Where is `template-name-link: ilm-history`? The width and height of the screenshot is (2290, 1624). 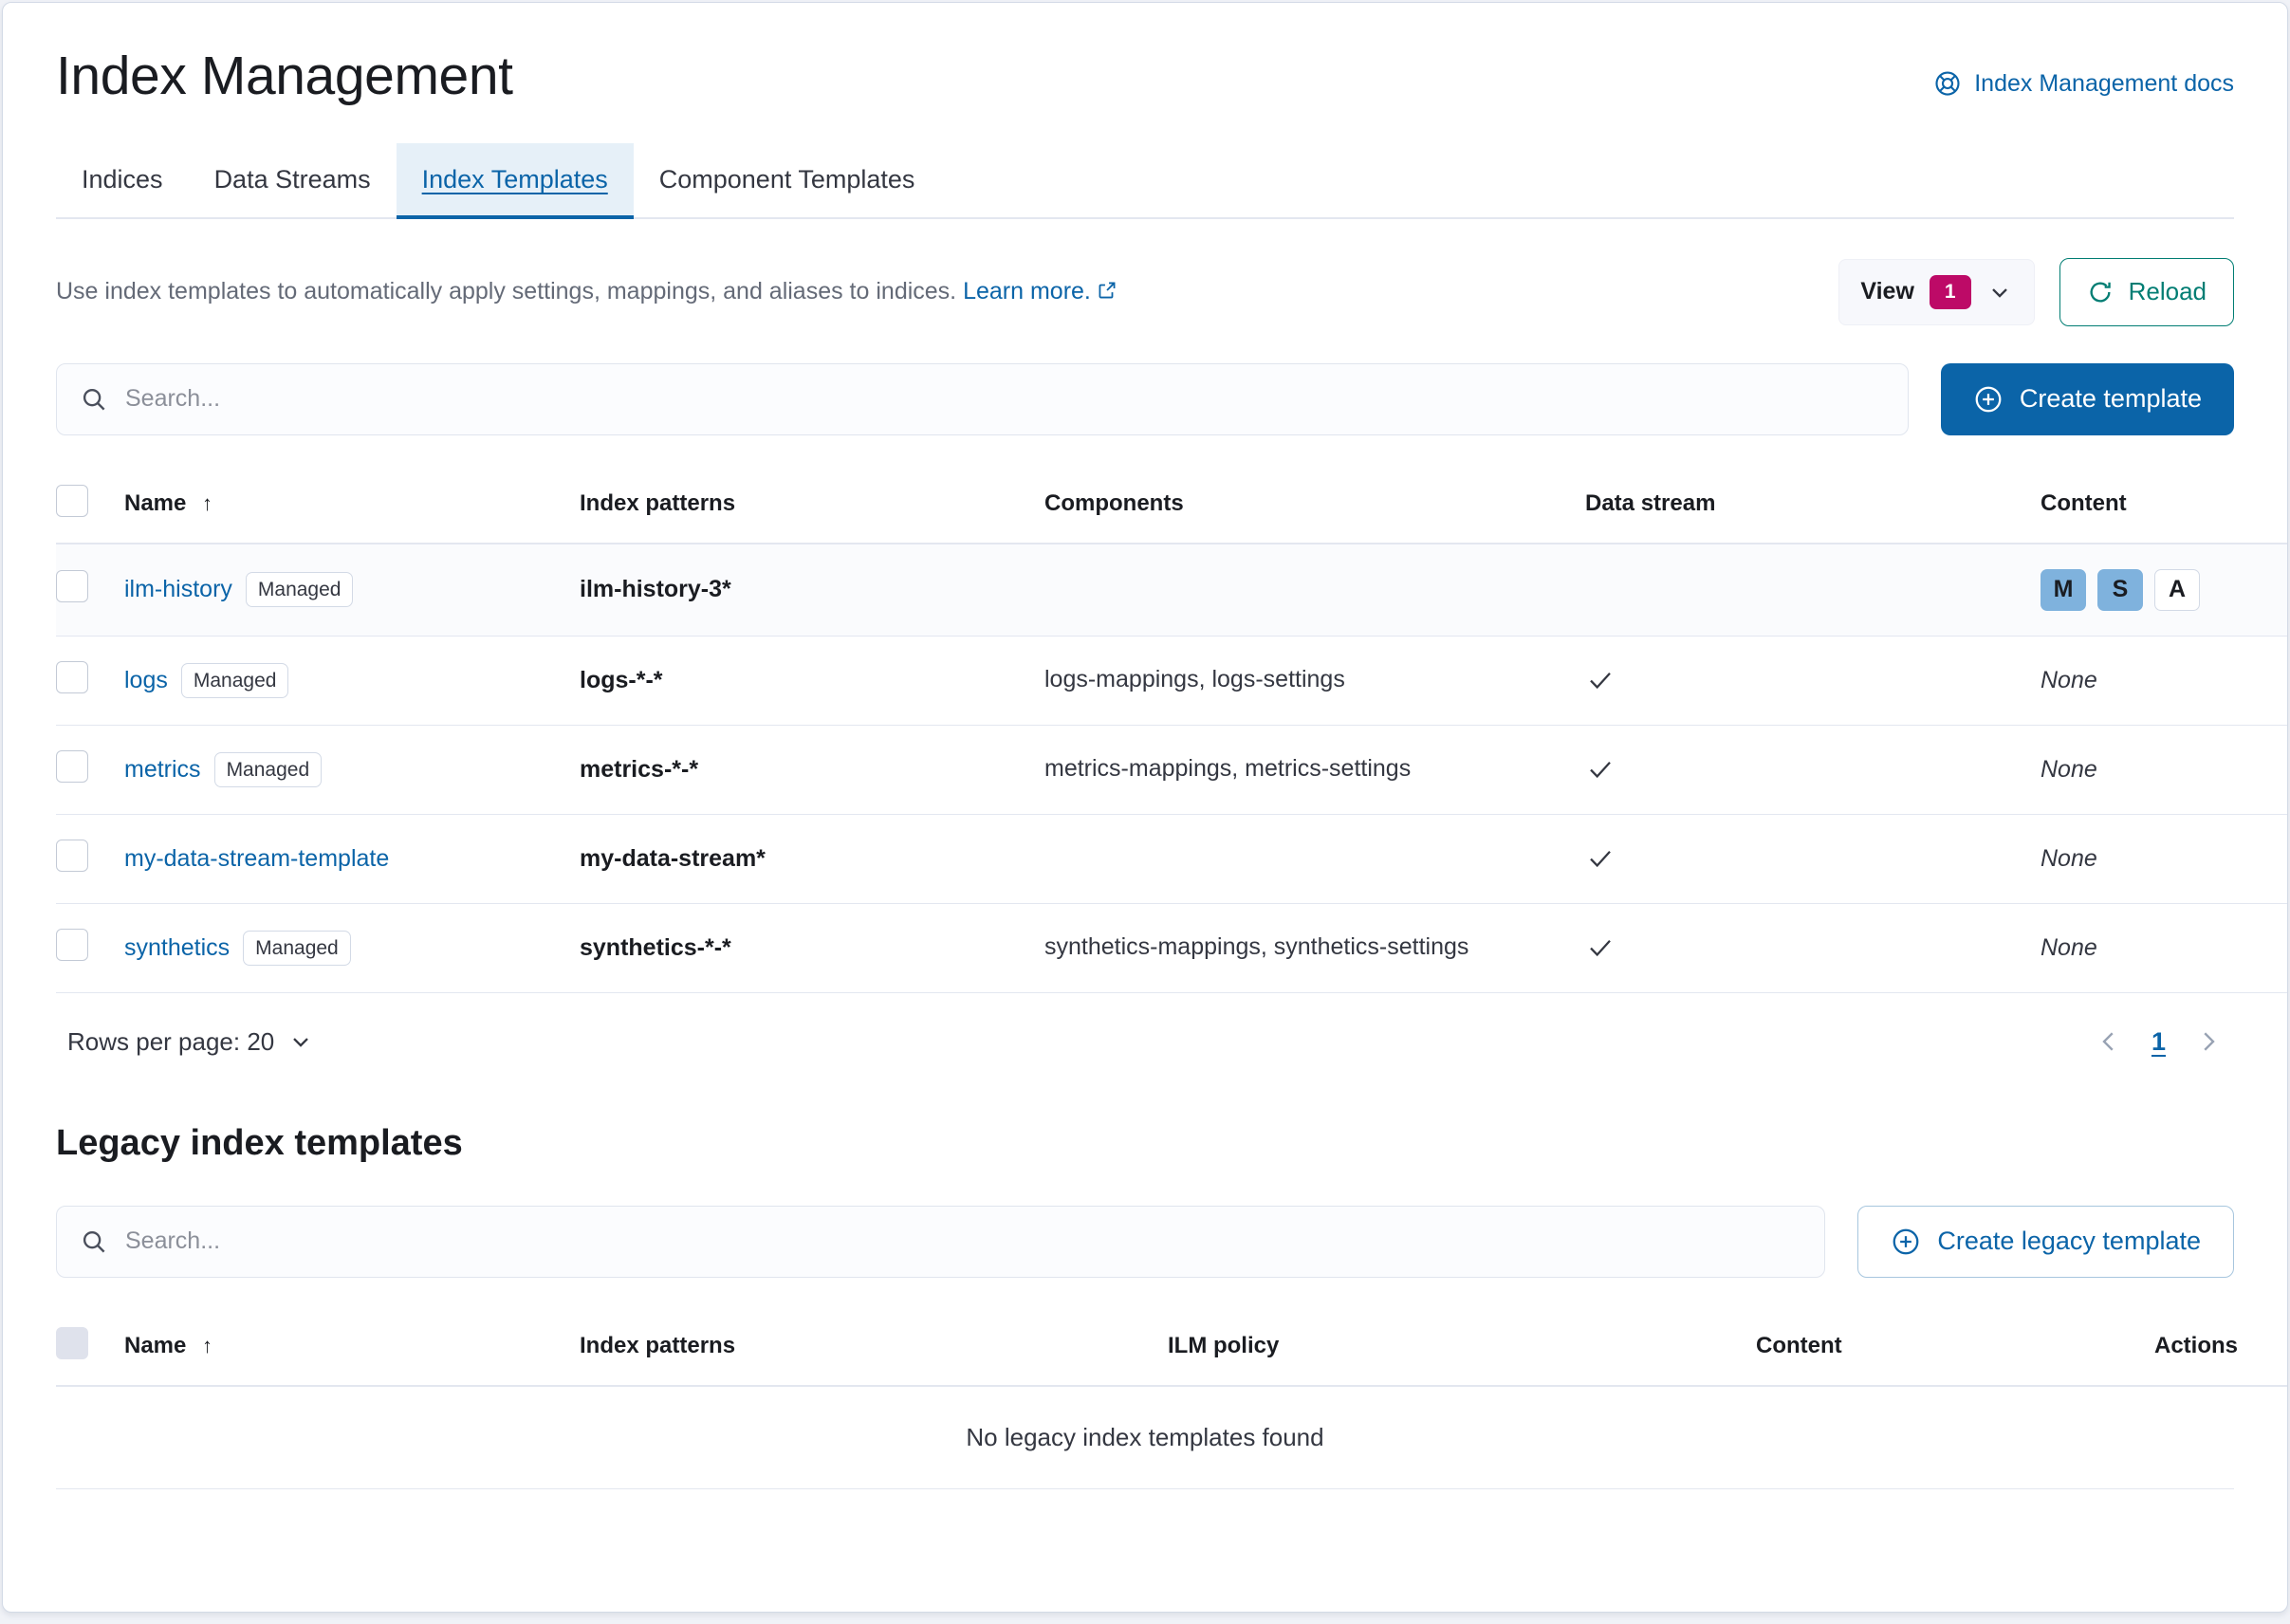 template-name-link: ilm-history is located at coordinates (178, 590).